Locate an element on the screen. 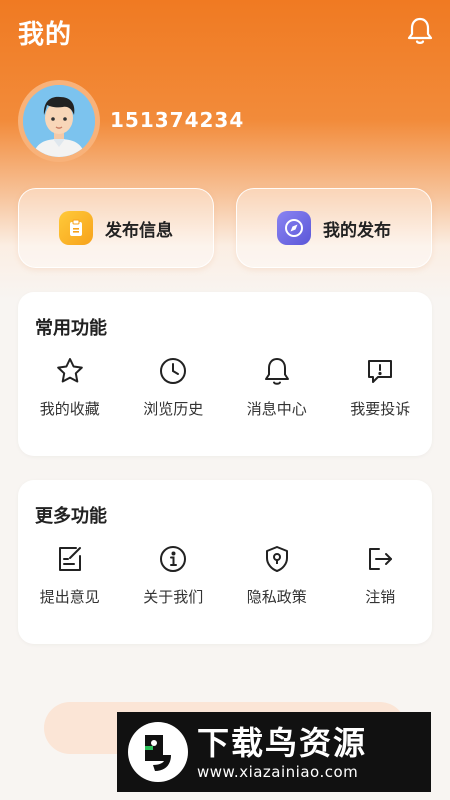  watermark-banner: 下载鸟资源 www.xiazainiao.com is located at coordinates (274, 752).